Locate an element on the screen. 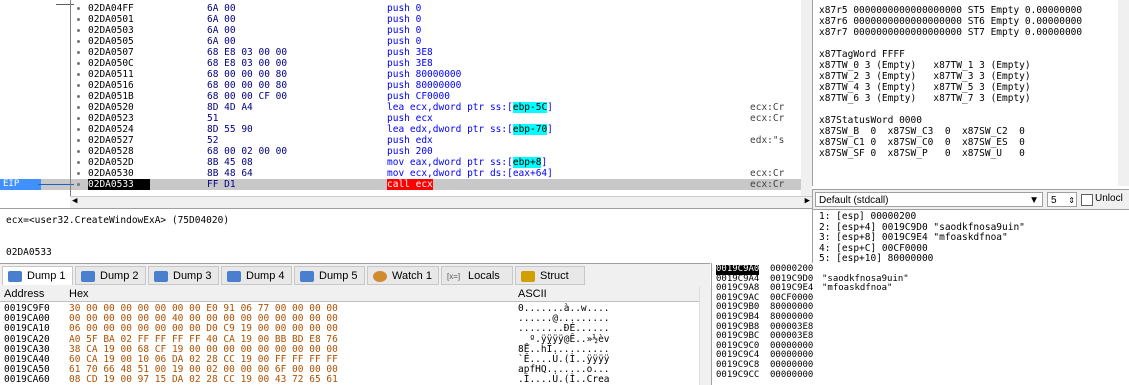  tab-dump-5: Dump 5 is located at coordinates (329, 275).